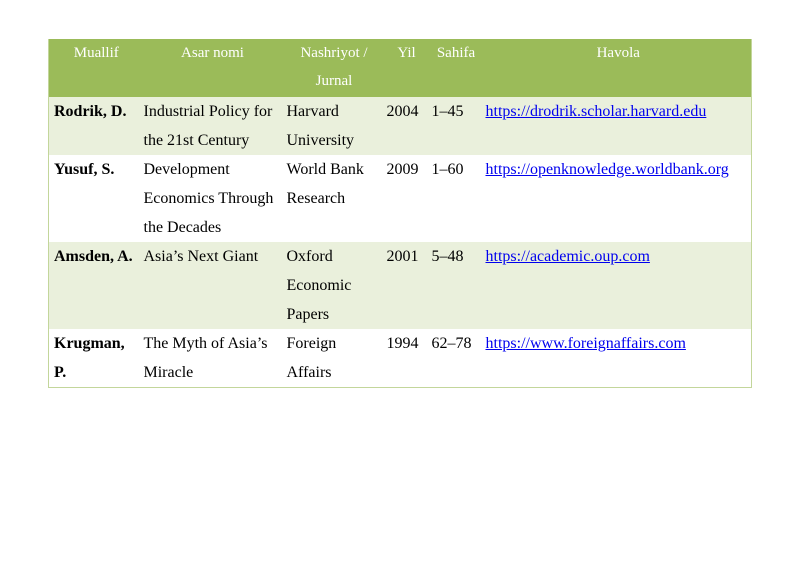 Image resolution: width=800 pixels, height=565 pixels. I want to click on cell-year: 2001, so click(402, 256).